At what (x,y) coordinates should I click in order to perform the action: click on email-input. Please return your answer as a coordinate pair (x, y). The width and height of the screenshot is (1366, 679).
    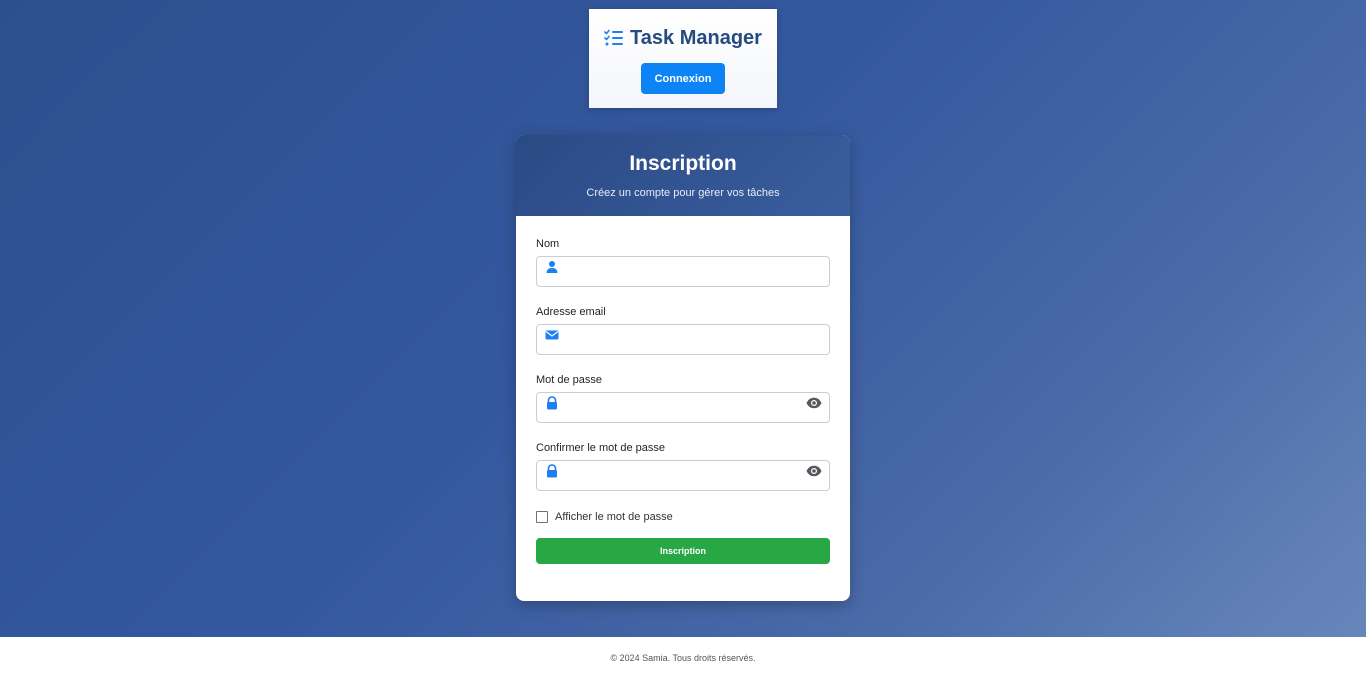
    Looking at the image, I should click on (682, 339).